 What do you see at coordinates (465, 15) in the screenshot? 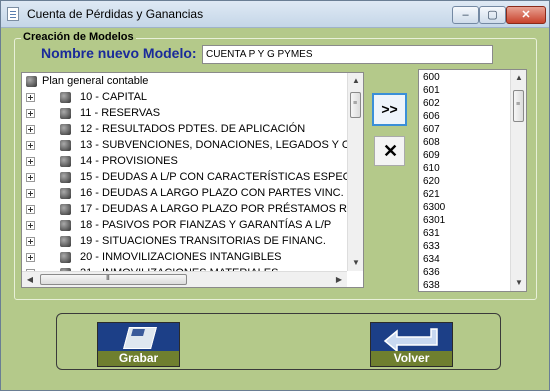
I see `minimize-button: ‒` at bounding box center [465, 15].